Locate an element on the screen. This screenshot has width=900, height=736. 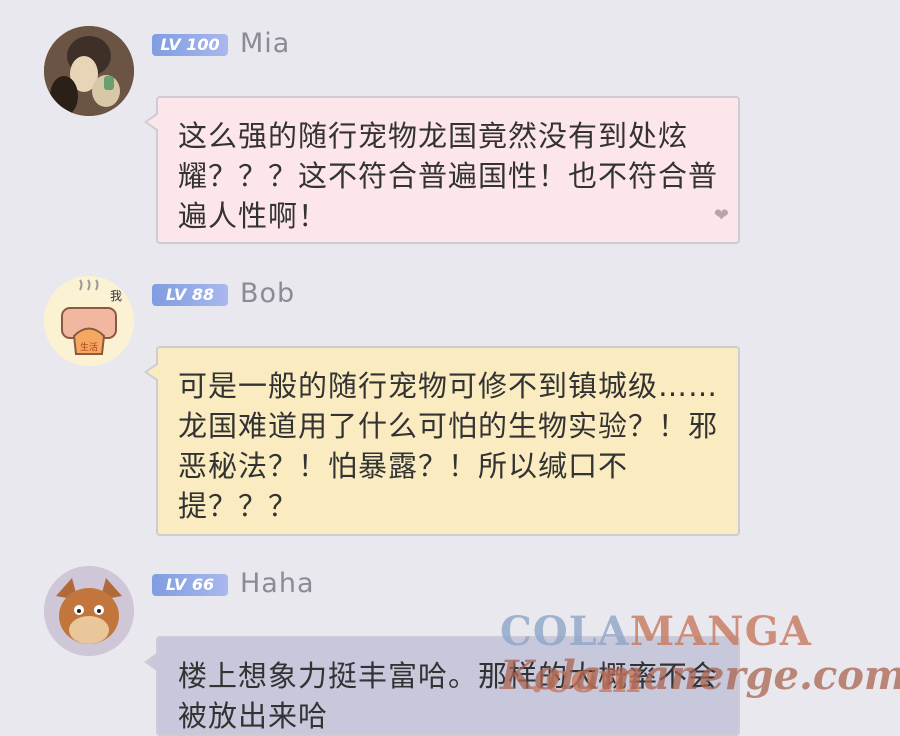
avatar: 我 生活 is located at coordinates (89, 321).